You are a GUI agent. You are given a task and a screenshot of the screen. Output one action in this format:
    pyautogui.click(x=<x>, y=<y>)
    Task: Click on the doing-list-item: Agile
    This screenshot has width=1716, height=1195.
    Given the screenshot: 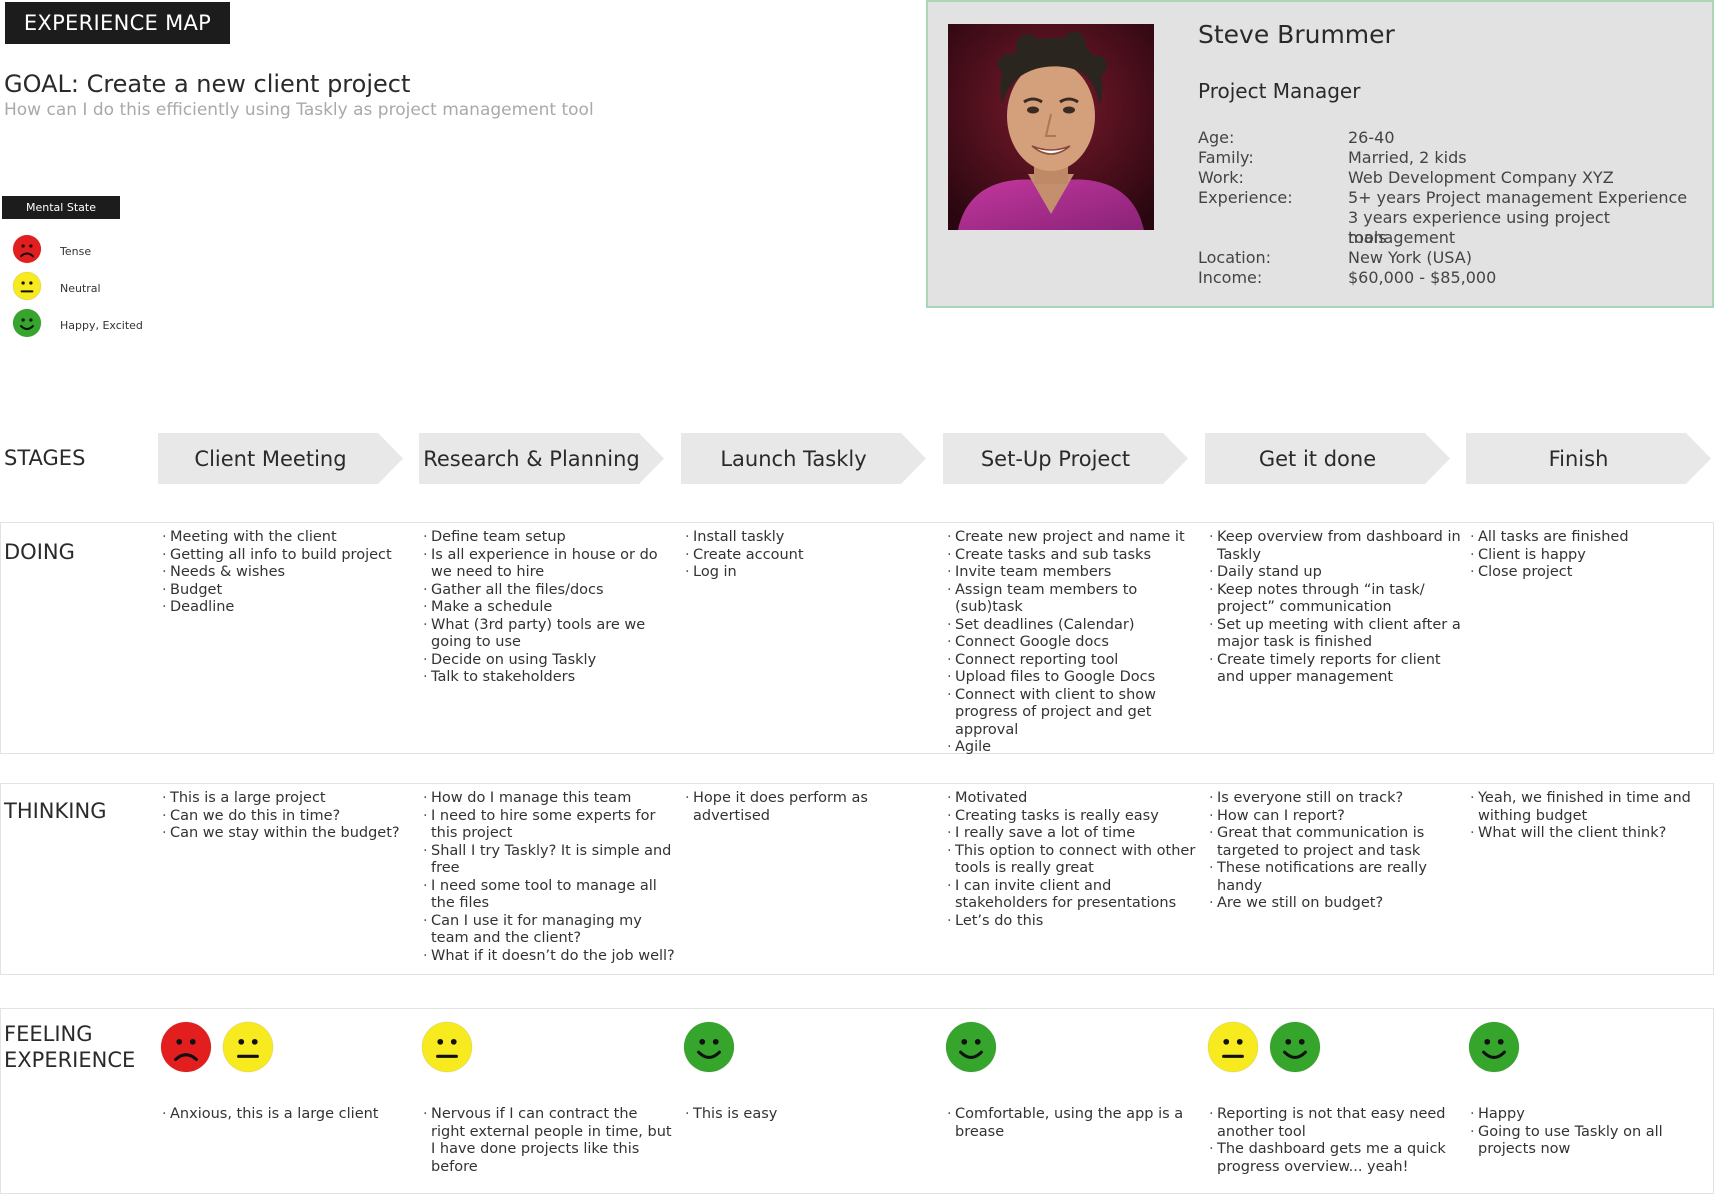 What is the action you would take?
    pyautogui.click(x=1073, y=748)
    